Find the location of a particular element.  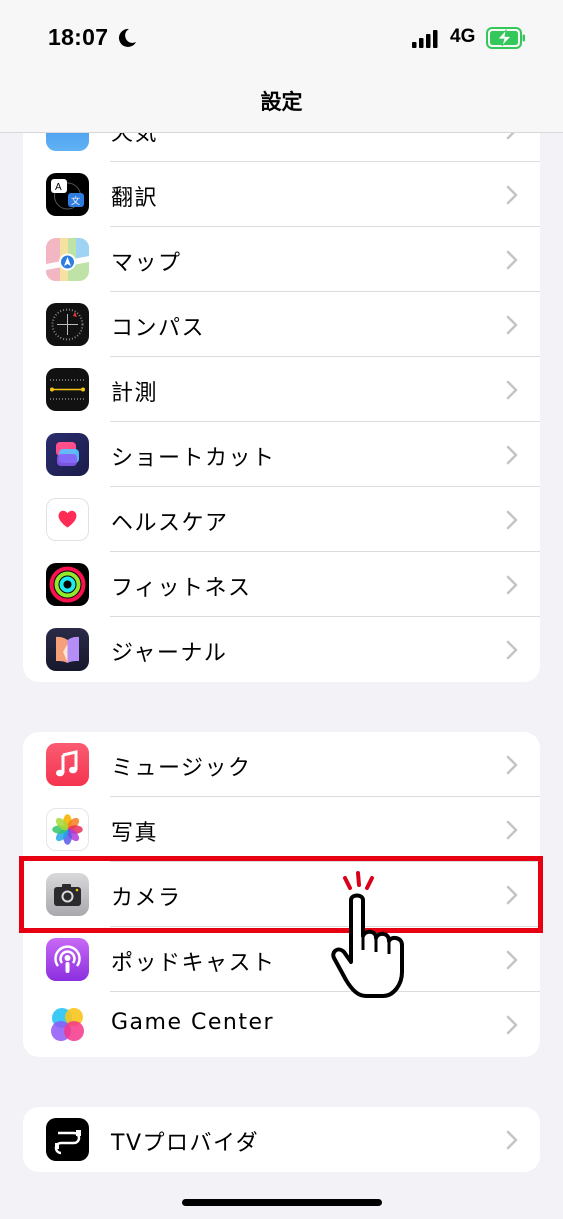

settings-row-measure: 計測 is located at coordinates (281, 389).